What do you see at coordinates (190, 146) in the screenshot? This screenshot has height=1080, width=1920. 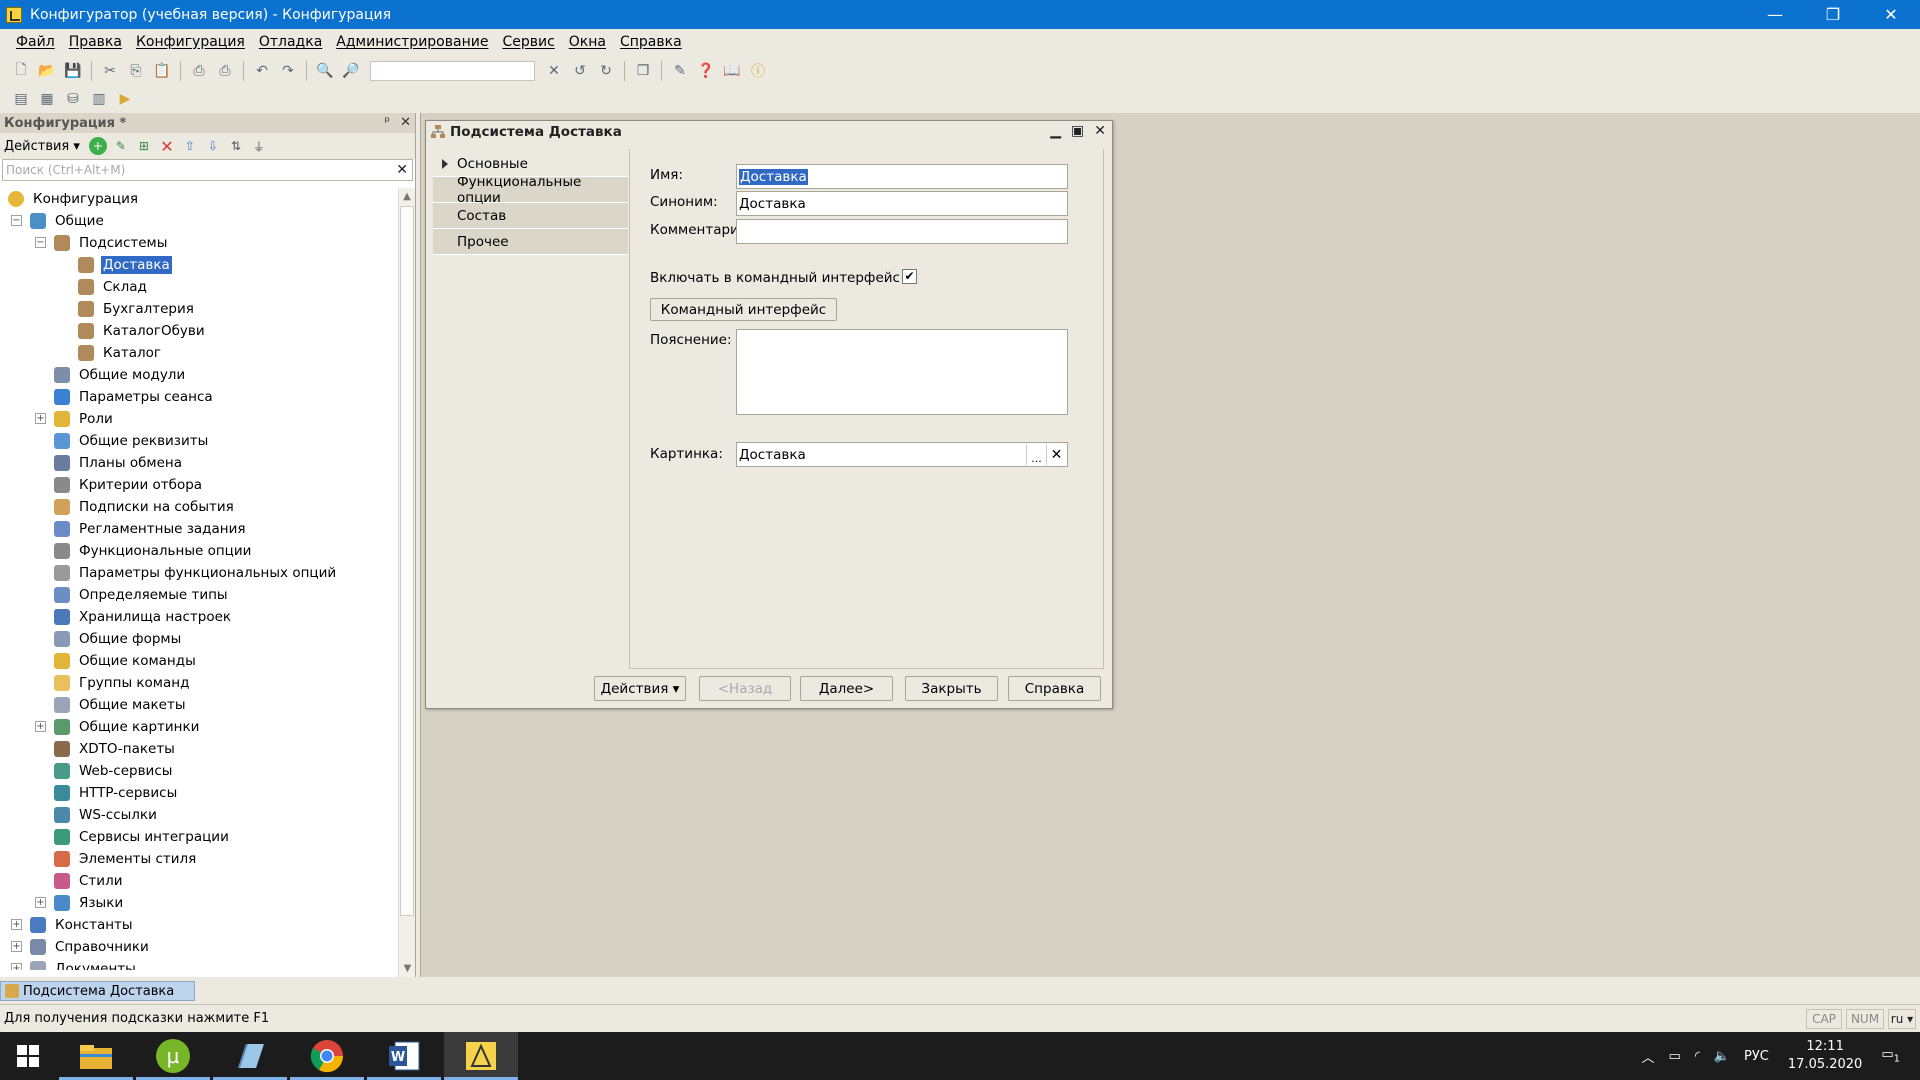 I see `move-up-icon: ⇧` at bounding box center [190, 146].